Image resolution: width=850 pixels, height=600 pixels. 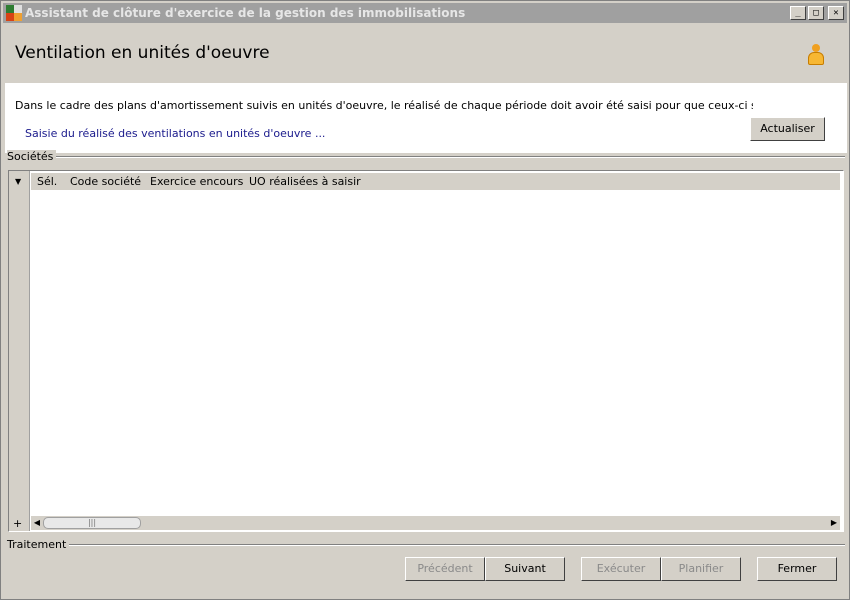 I want to click on next-button: Suivant, so click(x=525, y=569).